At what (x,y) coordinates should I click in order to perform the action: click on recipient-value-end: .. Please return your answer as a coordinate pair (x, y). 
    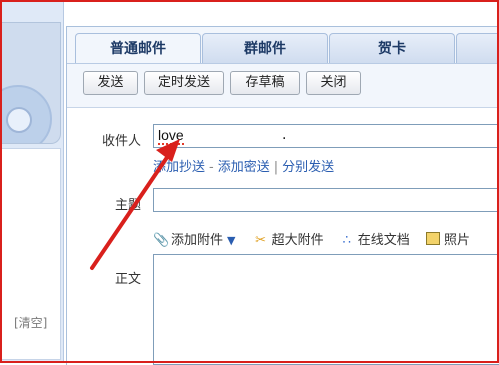
    Looking at the image, I should click on (284, 135).